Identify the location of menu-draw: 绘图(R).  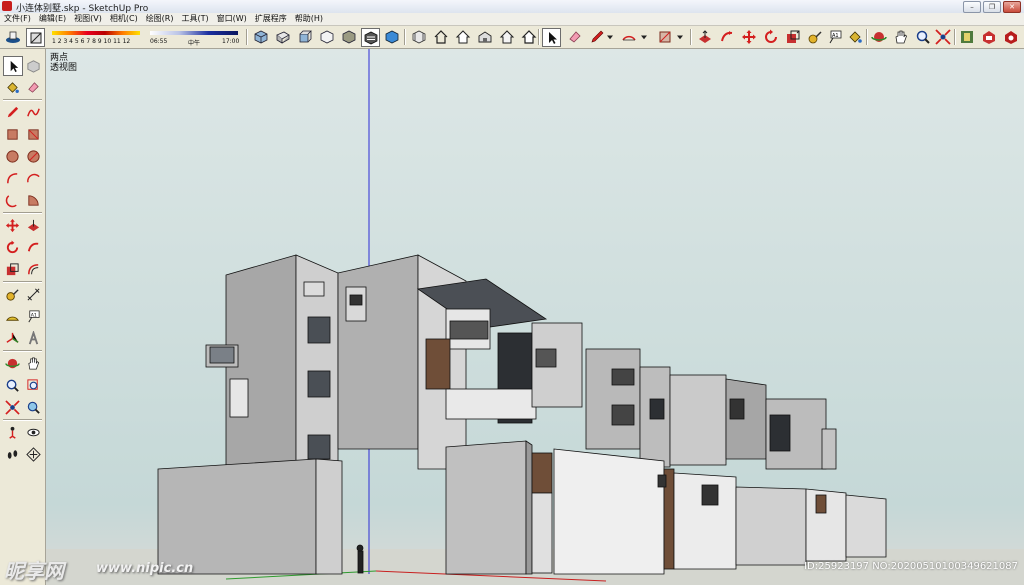
(160, 19).